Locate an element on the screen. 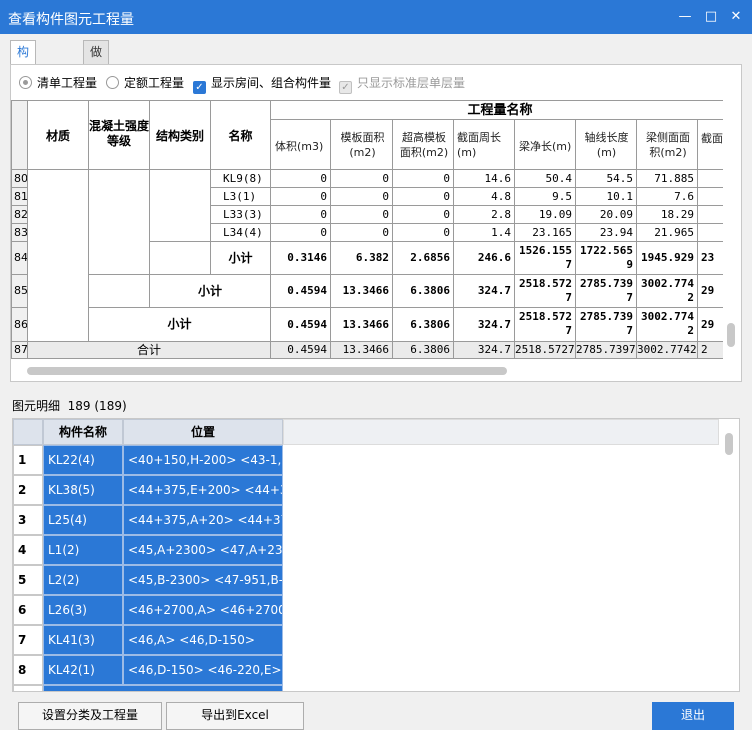  cell-axis-length: 1722.565 9 is located at coordinates (606, 258).